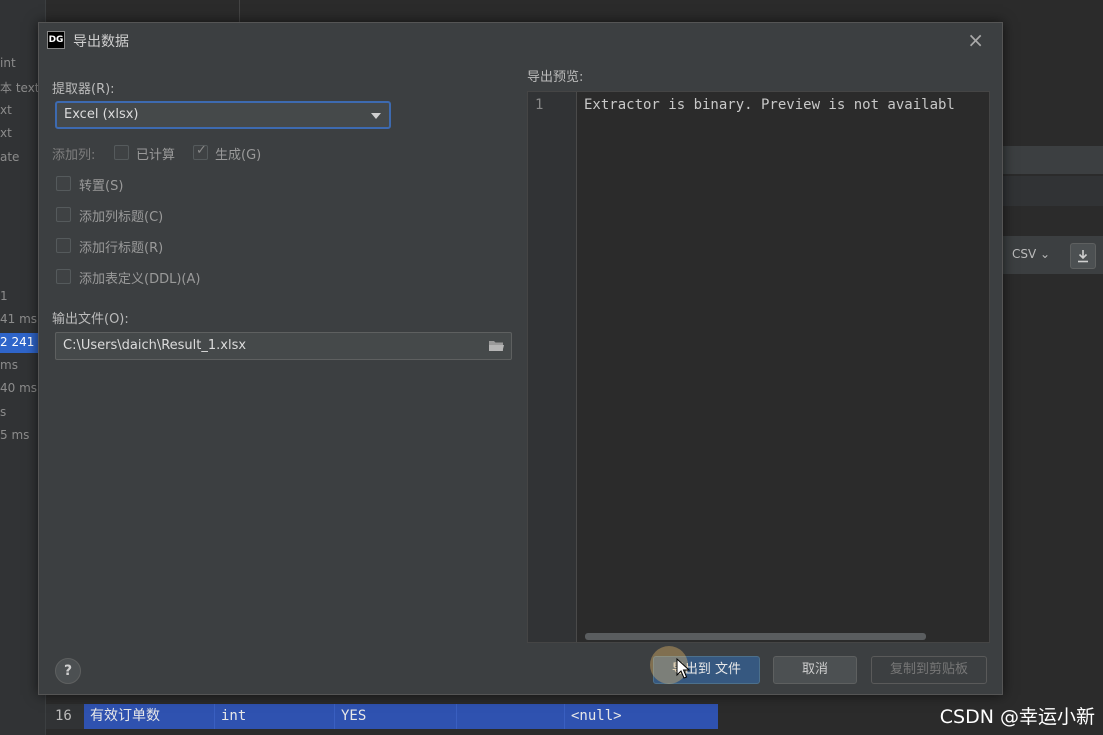  I want to click on table-cell-nullable: YES, so click(395, 716).